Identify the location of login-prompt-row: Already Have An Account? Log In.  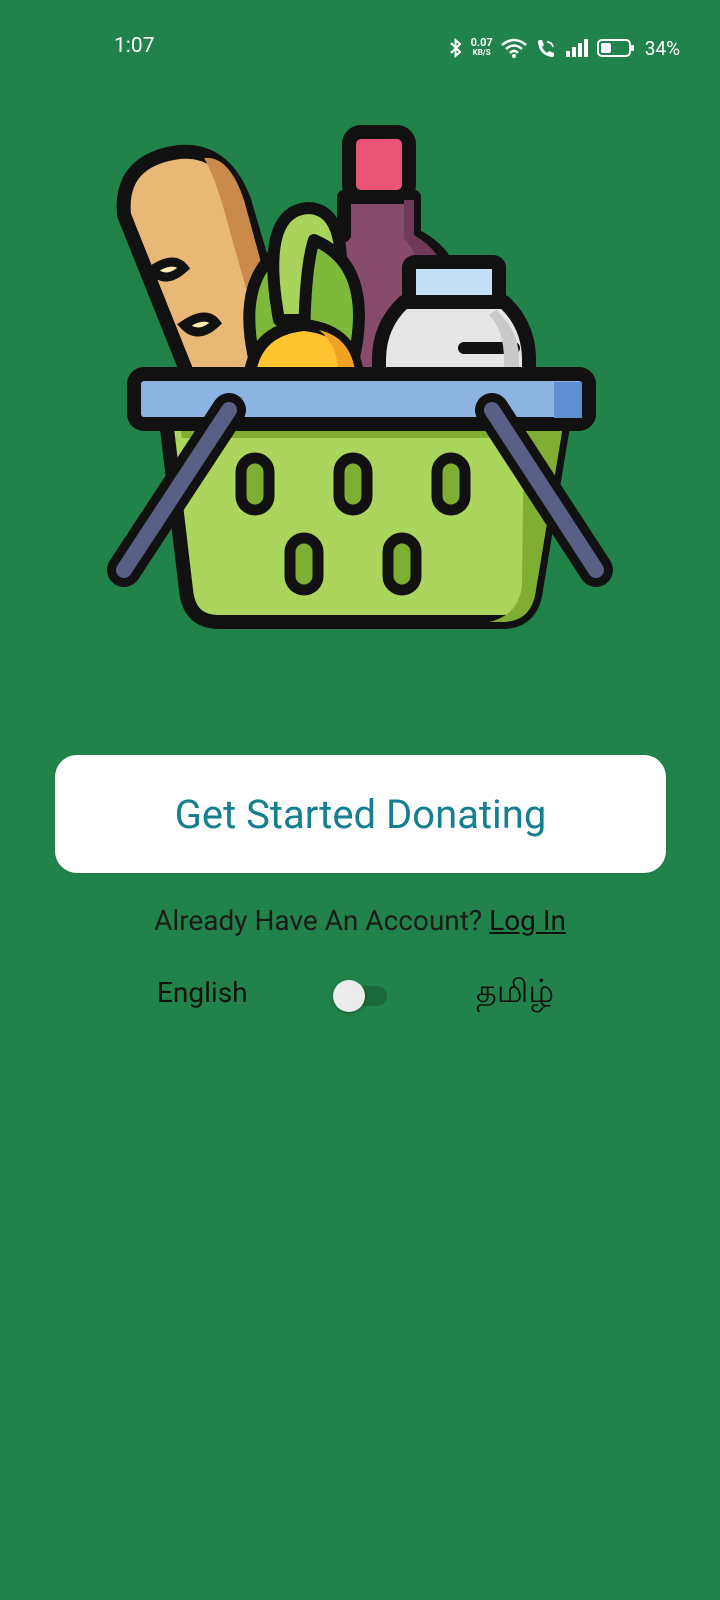
(360, 920).